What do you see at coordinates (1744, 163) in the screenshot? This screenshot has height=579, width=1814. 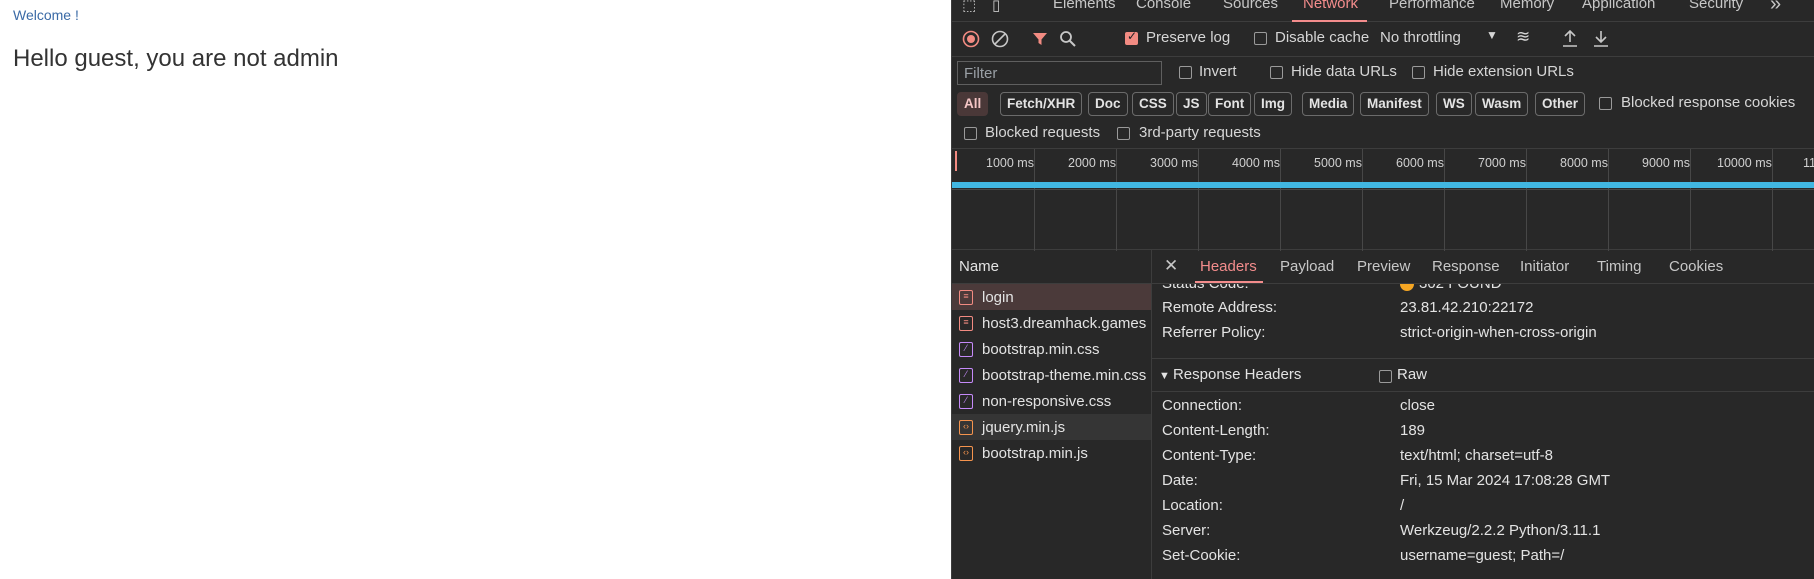 I see `timeline-tick-label: 10000 ms` at bounding box center [1744, 163].